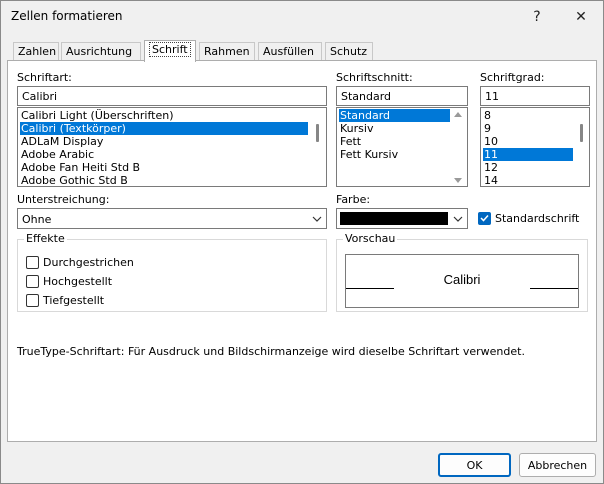 The width and height of the screenshot is (604, 484). Describe the element at coordinates (394, 218) in the screenshot. I see `color-swatch` at that location.